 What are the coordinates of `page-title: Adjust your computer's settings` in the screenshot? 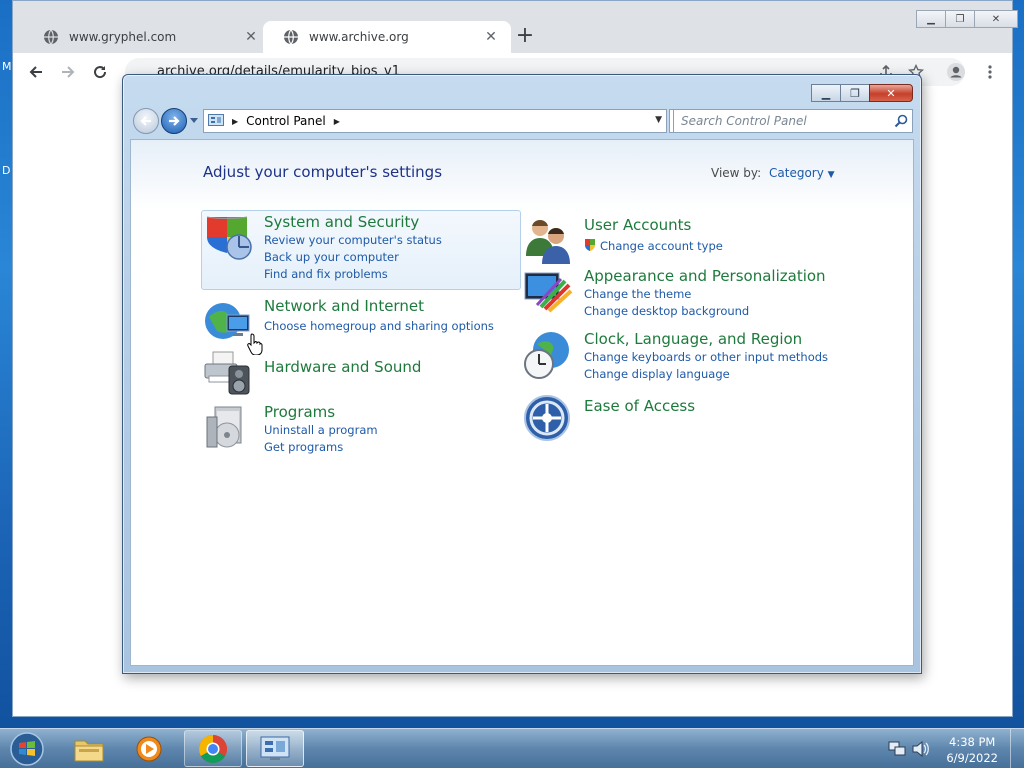 It's located at (323, 172).